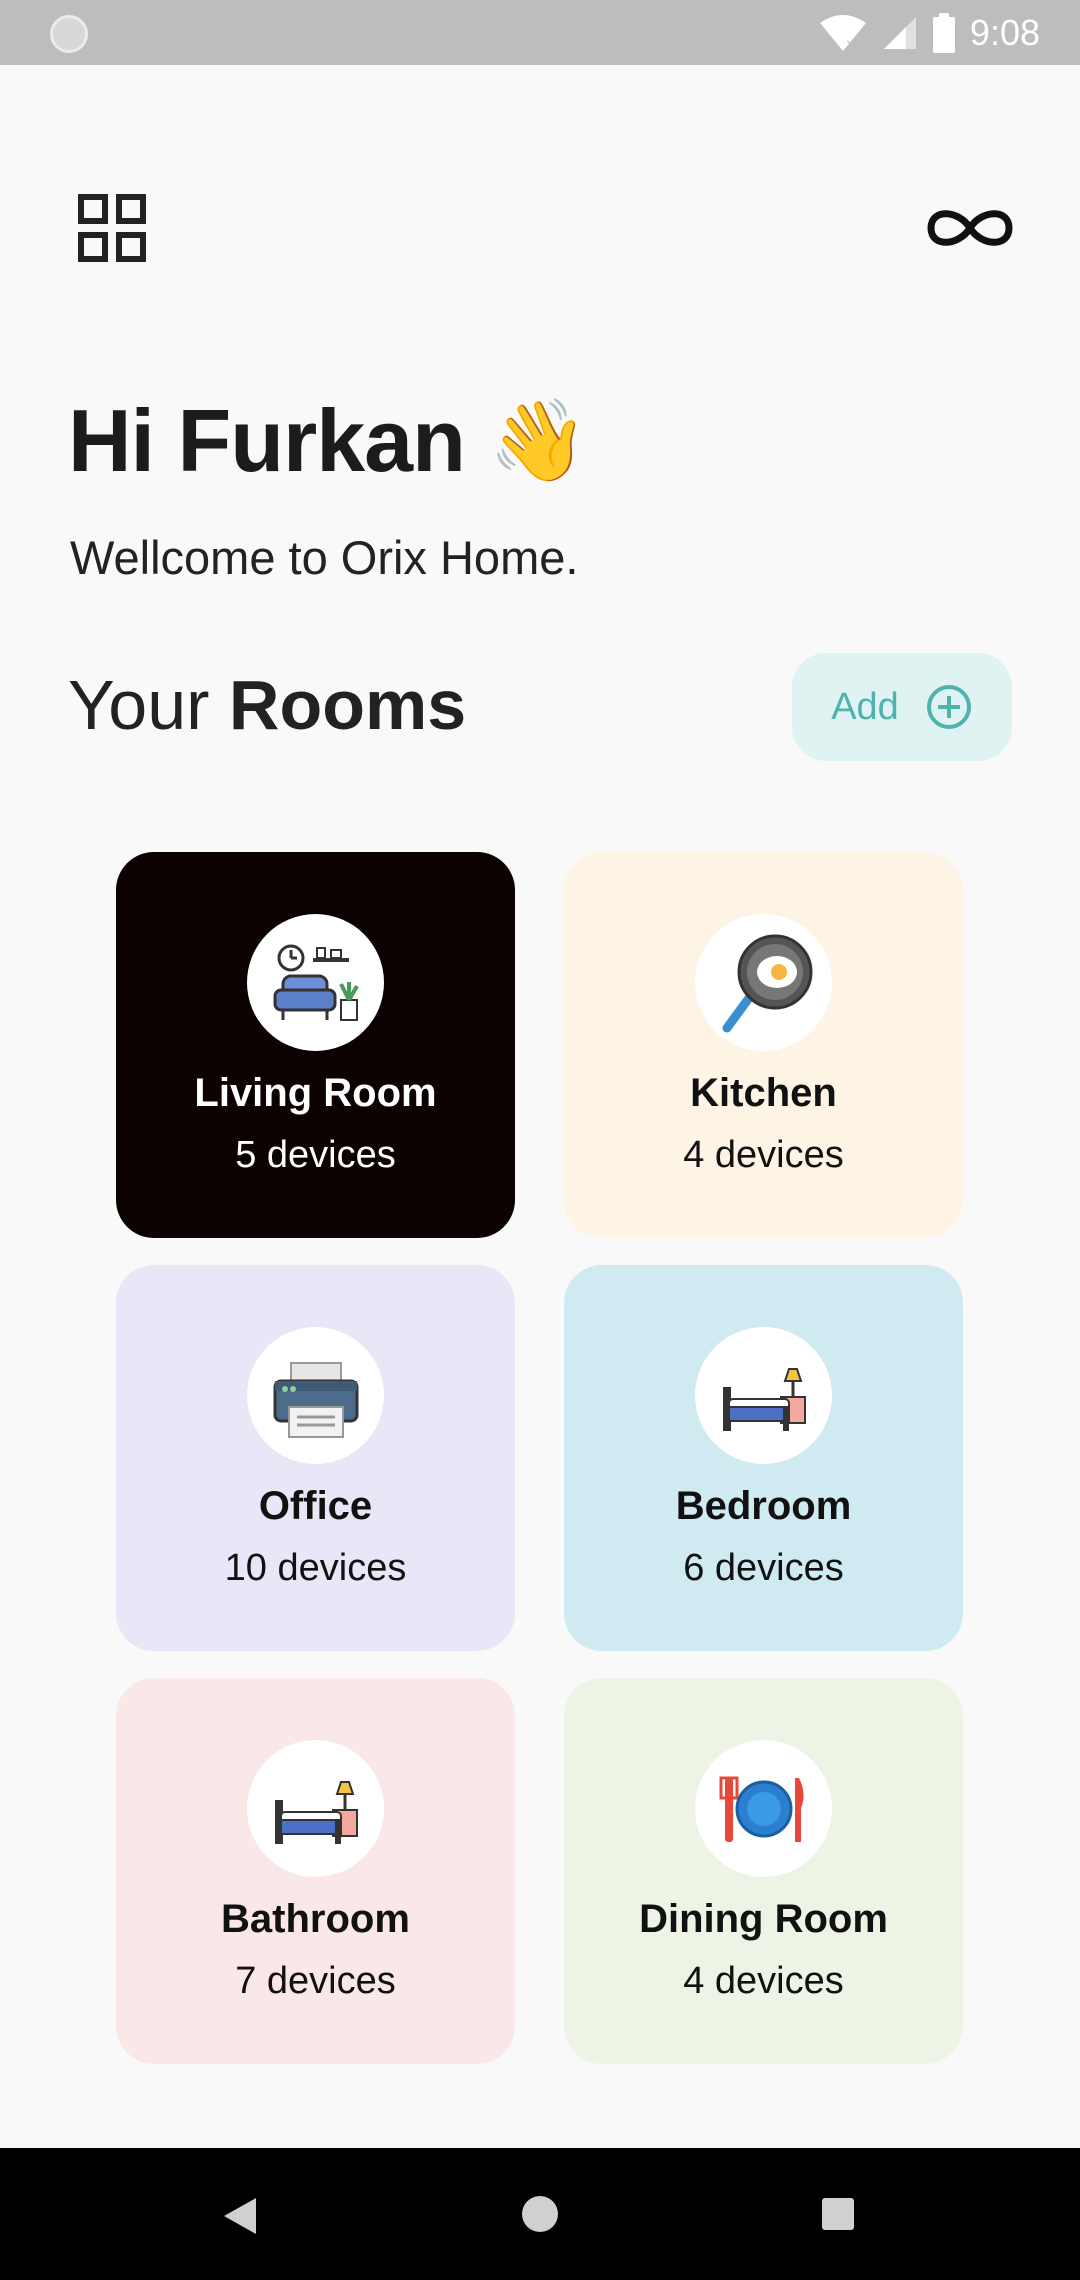 This screenshot has width=1080, height=2280. I want to click on greeting-text: Hi Furkan, so click(267, 440).